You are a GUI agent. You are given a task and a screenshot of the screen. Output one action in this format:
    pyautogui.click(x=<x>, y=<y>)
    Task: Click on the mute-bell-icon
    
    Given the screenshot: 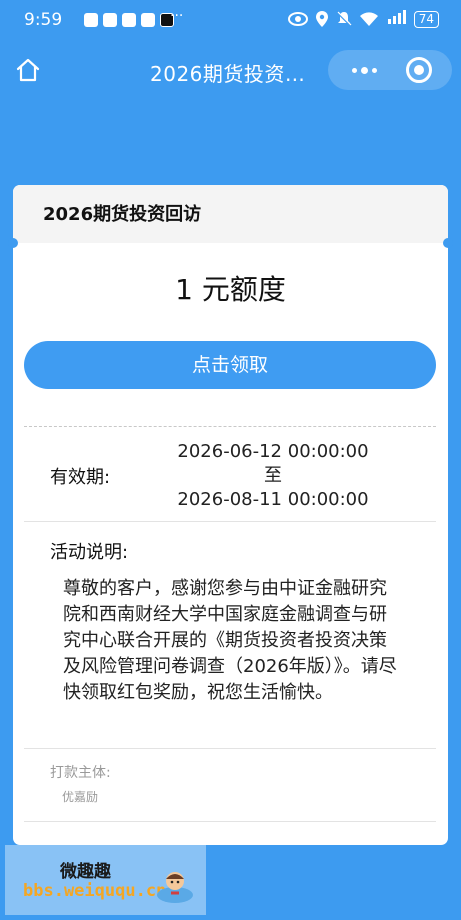 What is the action you would take?
    pyautogui.click(x=344, y=19)
    